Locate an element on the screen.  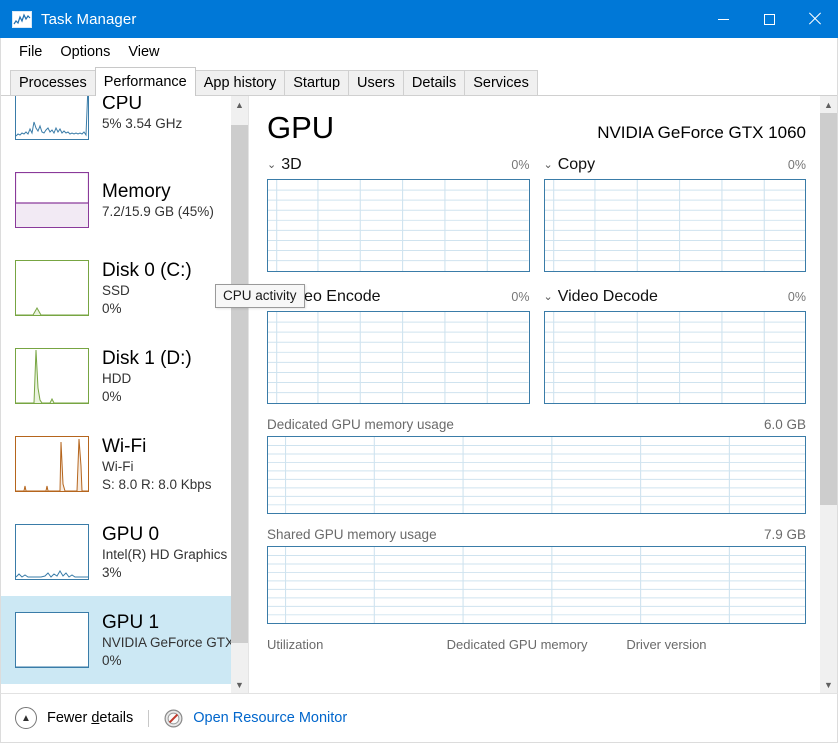
tab-services: Services is located at coordinates (501, 83).